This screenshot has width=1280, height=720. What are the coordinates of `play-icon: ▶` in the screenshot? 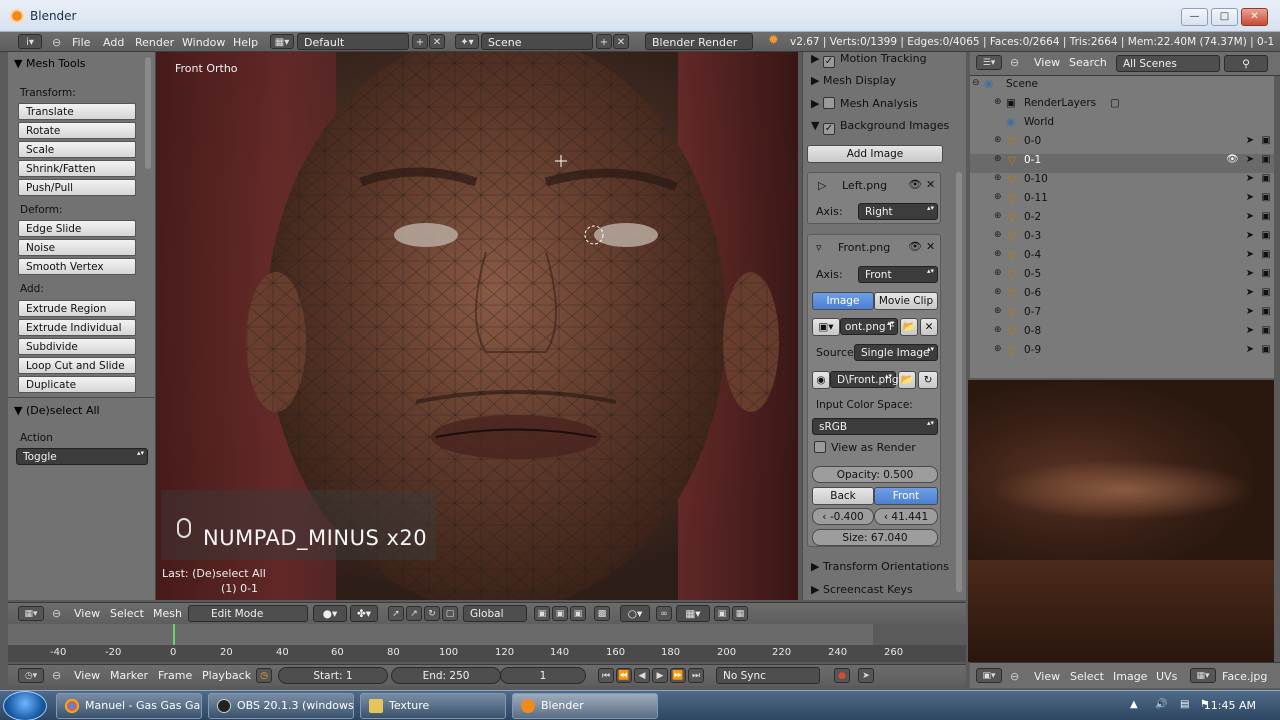 It's located at (660, 675).